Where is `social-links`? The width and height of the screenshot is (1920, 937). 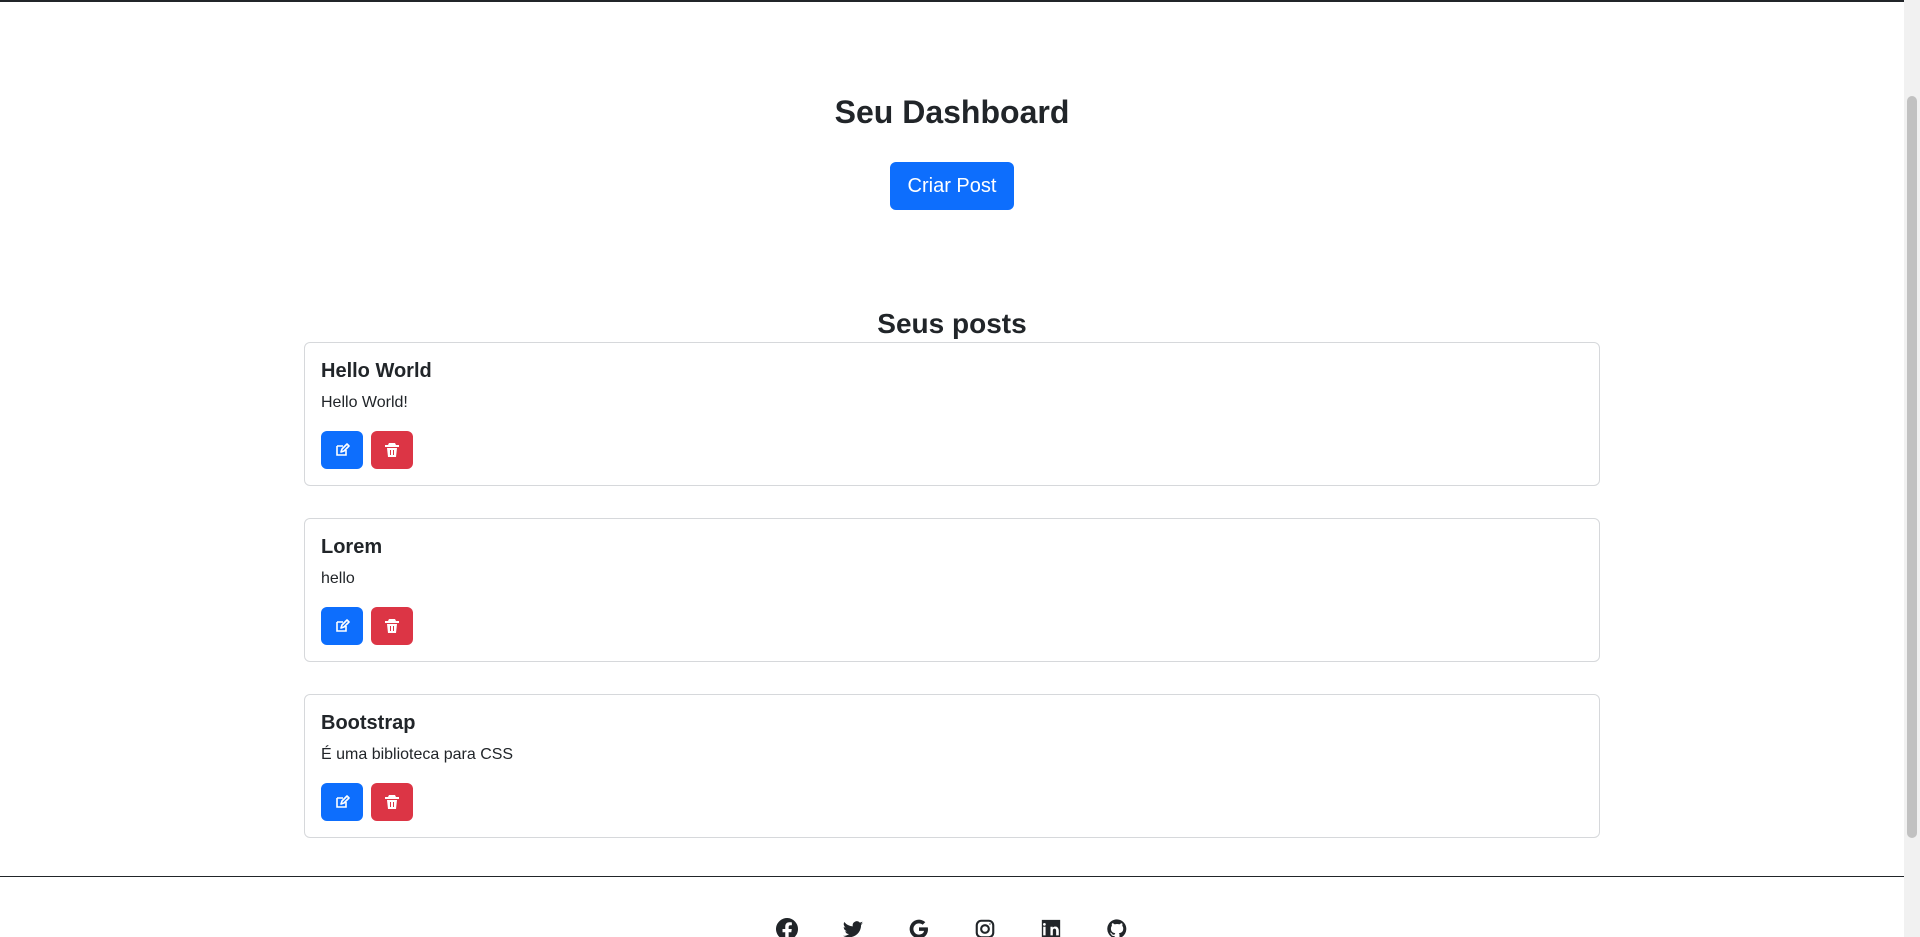
social-links is located at coordinates (952, 927).